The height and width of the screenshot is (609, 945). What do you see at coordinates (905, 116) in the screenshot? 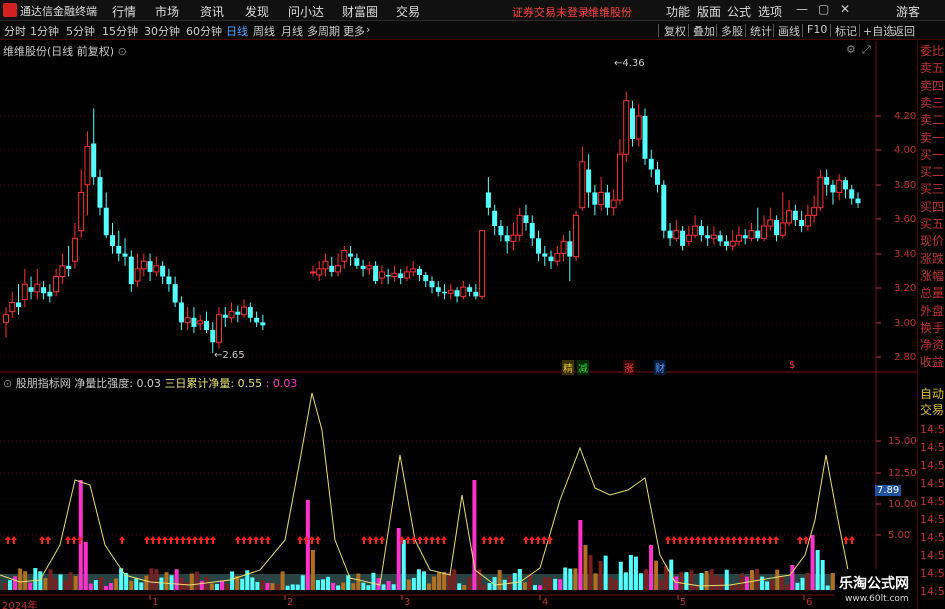
I see `y-tick: 4.20` at bounding box center [905, 116].